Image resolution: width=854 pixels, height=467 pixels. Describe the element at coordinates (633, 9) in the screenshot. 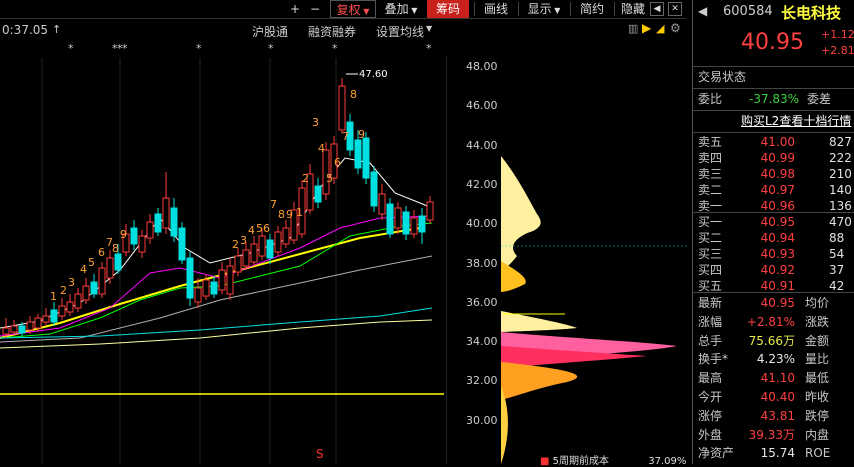

I see `yincang-button: 隐藏` at that location.